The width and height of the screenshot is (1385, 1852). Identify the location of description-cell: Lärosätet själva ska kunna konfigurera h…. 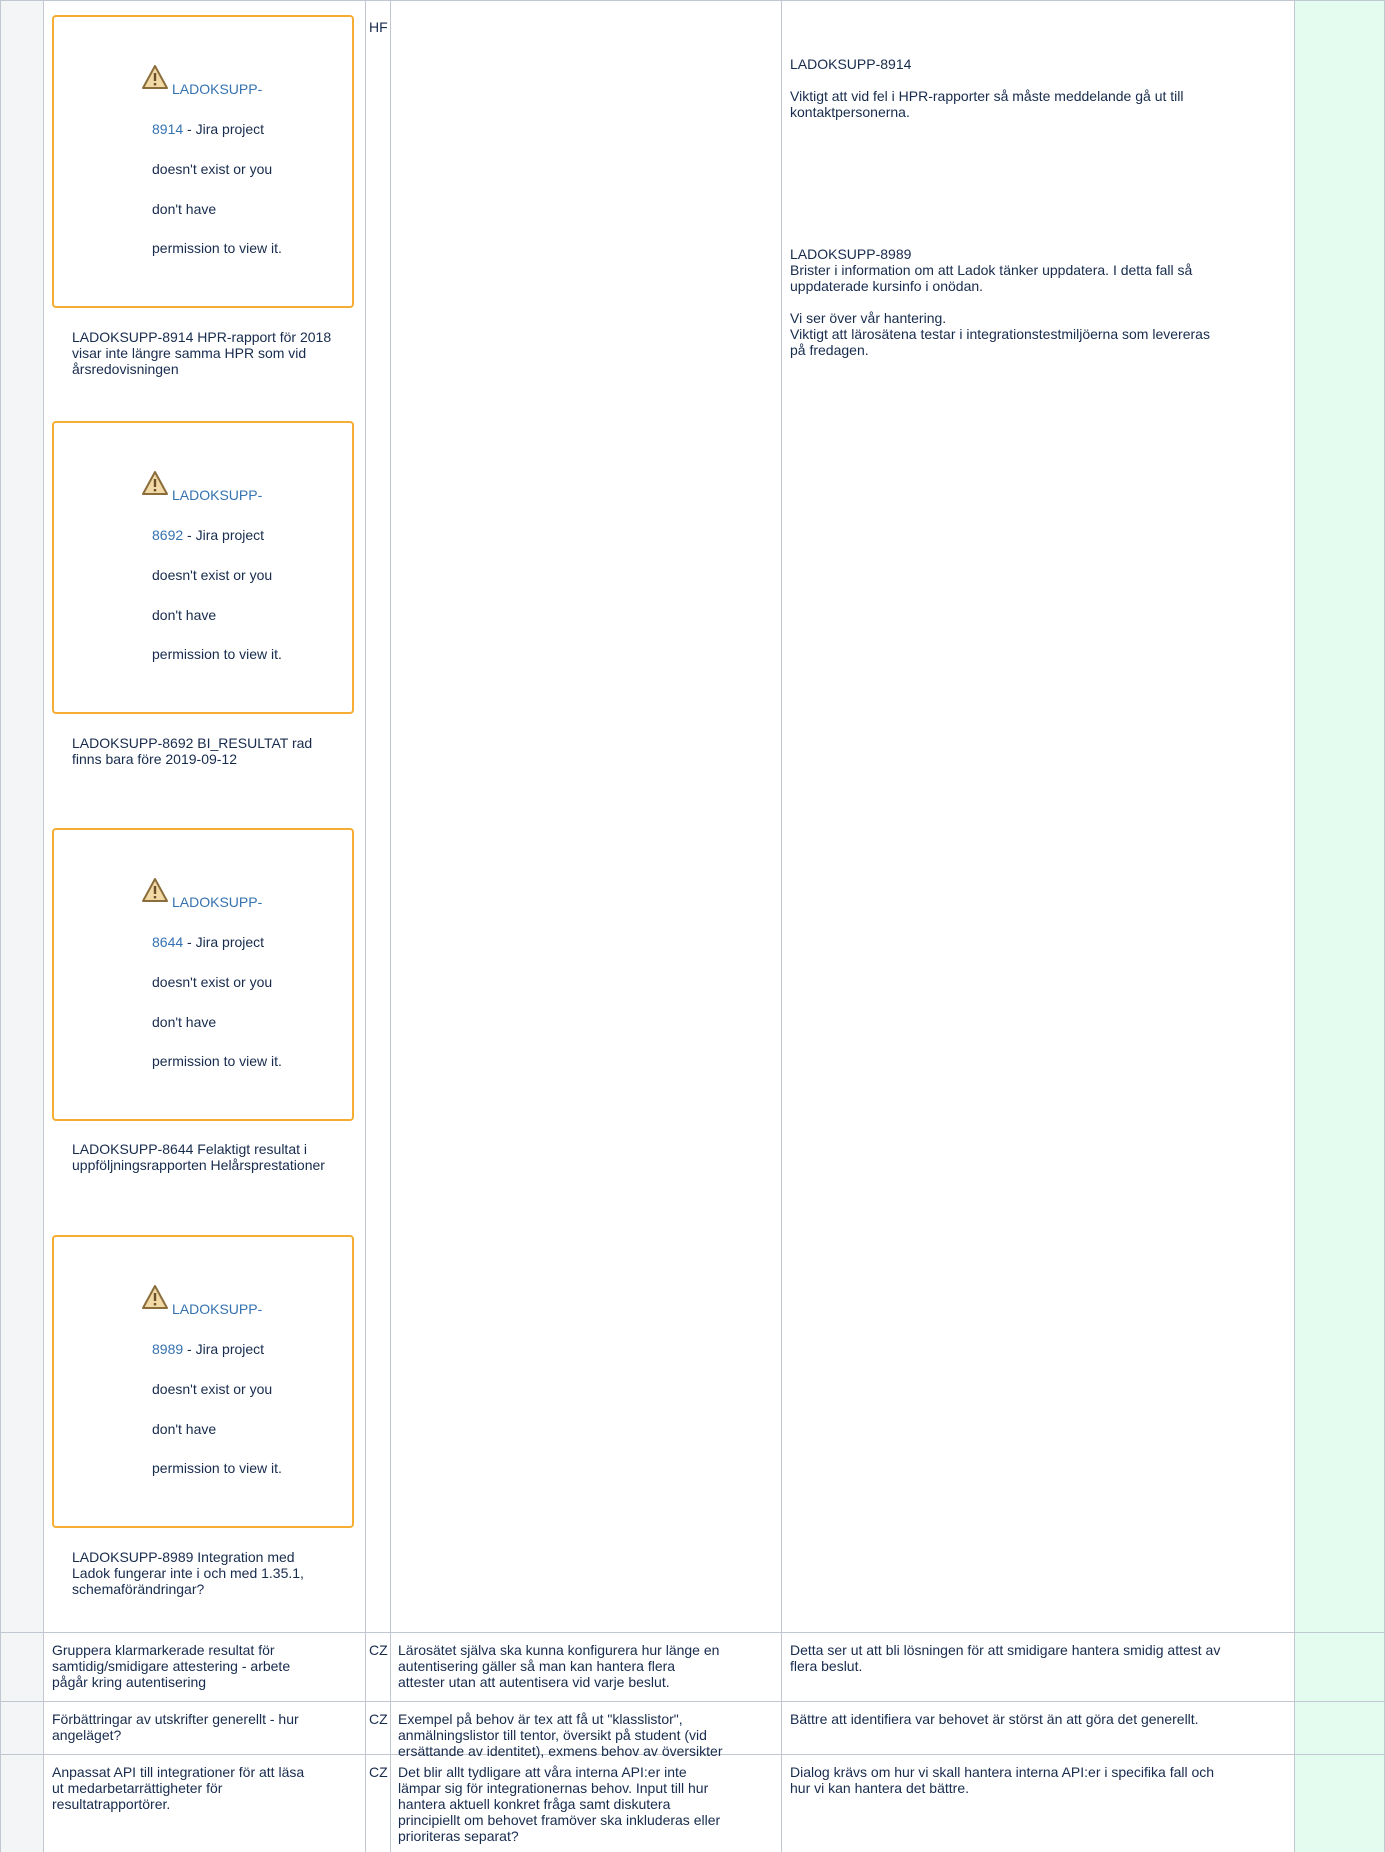
(559, 1666).